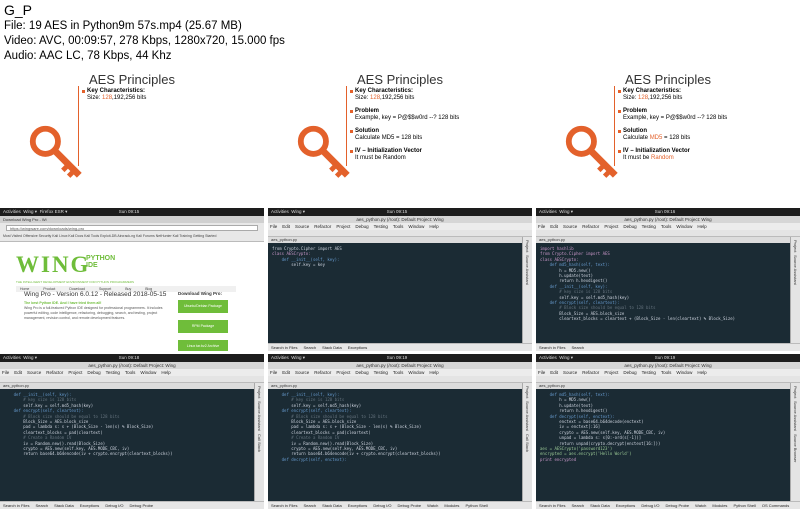 The height and width of the screenshot is (509, 800). I want to click on download-rpm-button: RPM Package, so click(203, 326).